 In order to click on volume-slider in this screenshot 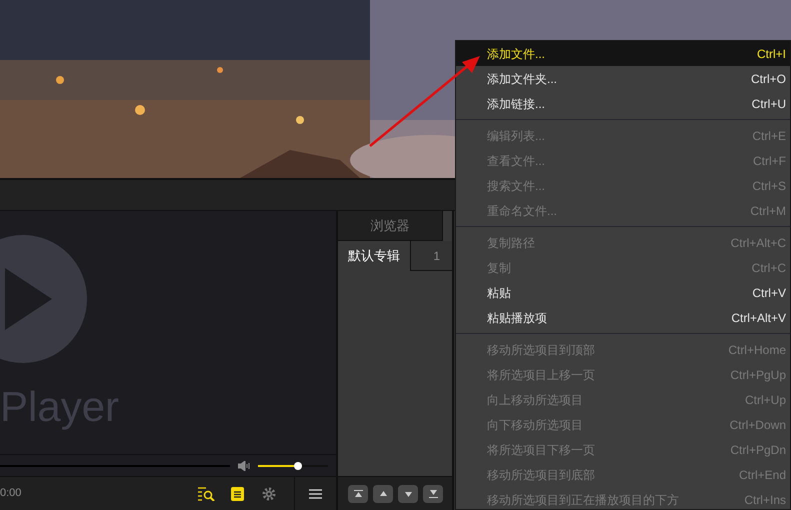, I will do `click(293, 465)`.